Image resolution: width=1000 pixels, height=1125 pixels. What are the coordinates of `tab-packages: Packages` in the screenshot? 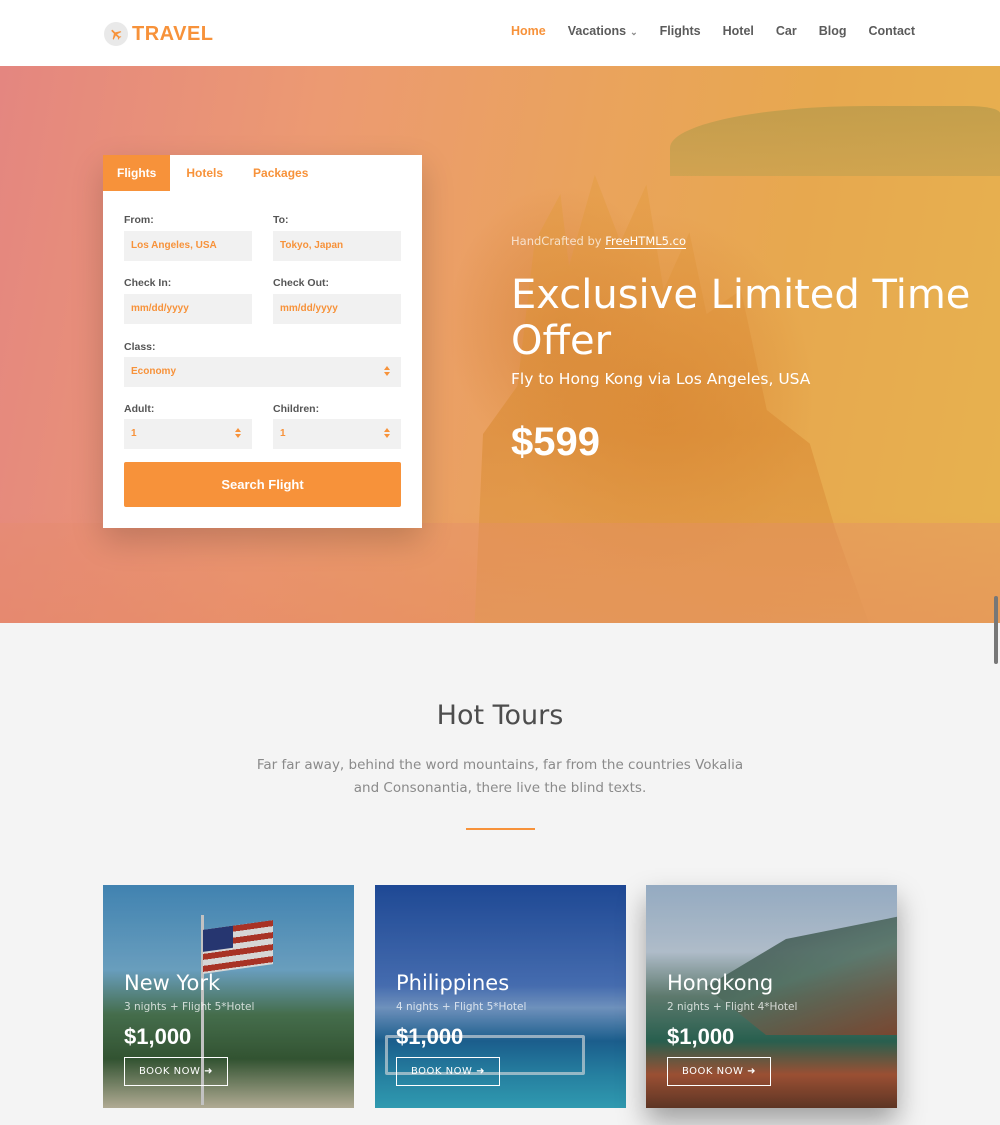 It's located at (280, 173).